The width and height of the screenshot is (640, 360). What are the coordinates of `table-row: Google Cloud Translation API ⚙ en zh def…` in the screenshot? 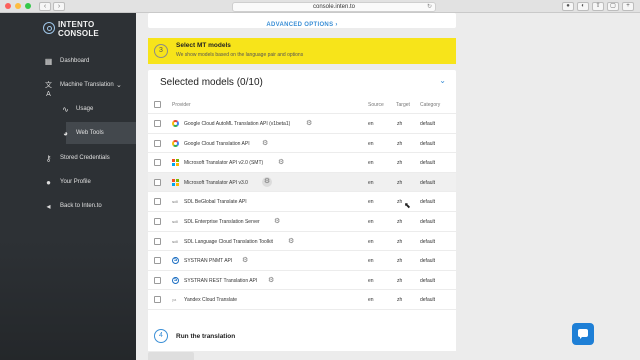 It's located at (302, 144).